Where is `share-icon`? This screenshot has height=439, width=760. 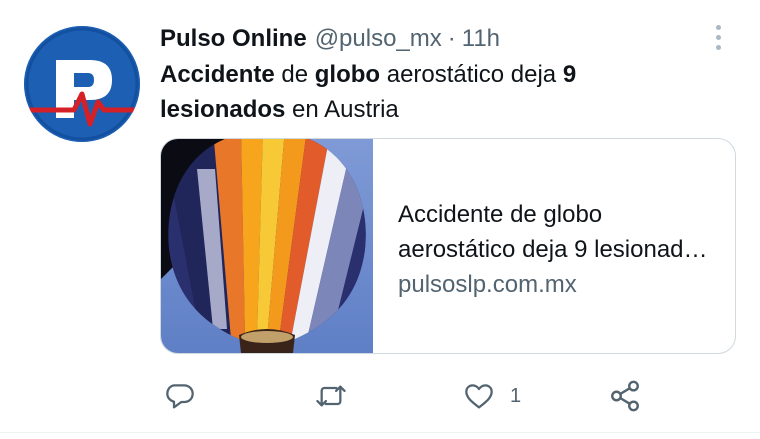
share-icon is located at coordinates (625, 396).